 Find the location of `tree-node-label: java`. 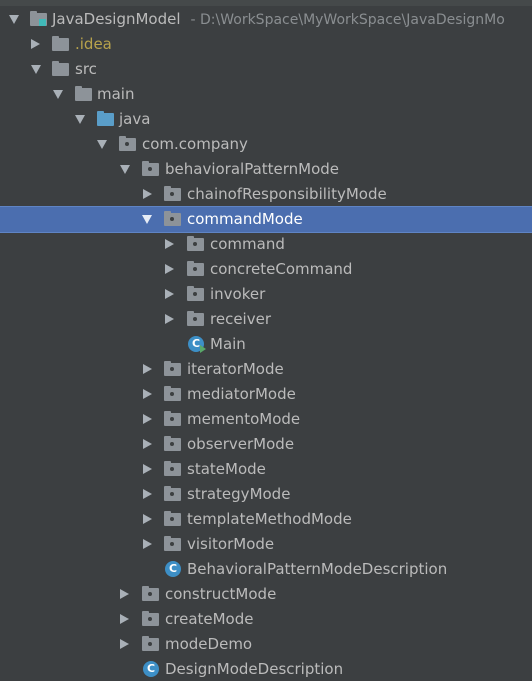

tree-node-label: java is located at coordinates (135, 119).